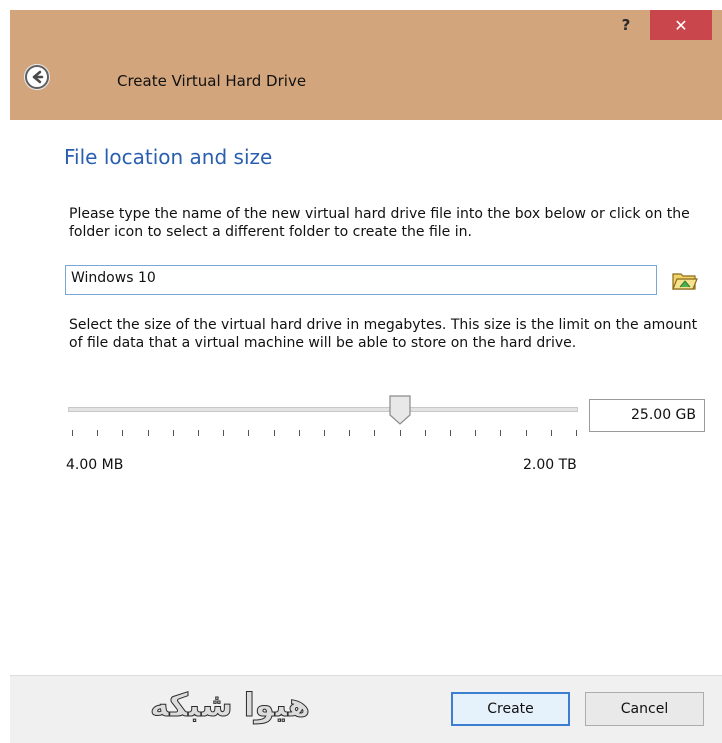 The image size is (722, 743). I want to click on choose-folder-button, so click(685, 280).